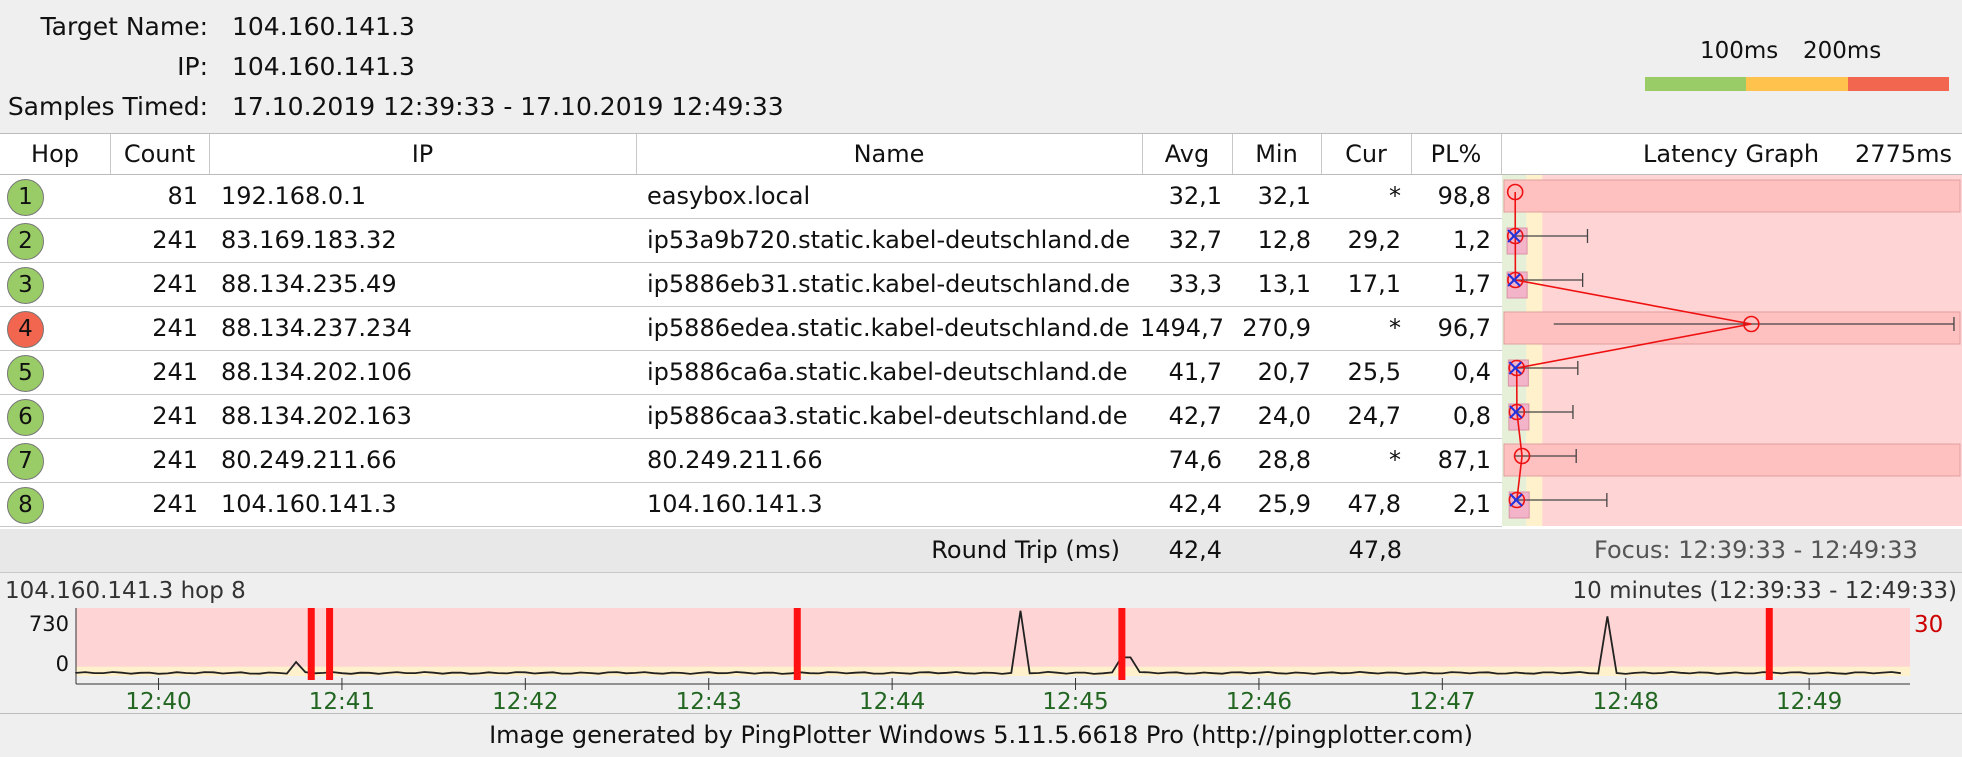 This screenshot has width=1962, height=757. I want to click on hop-avg: 41,7, so click(1195, 372).